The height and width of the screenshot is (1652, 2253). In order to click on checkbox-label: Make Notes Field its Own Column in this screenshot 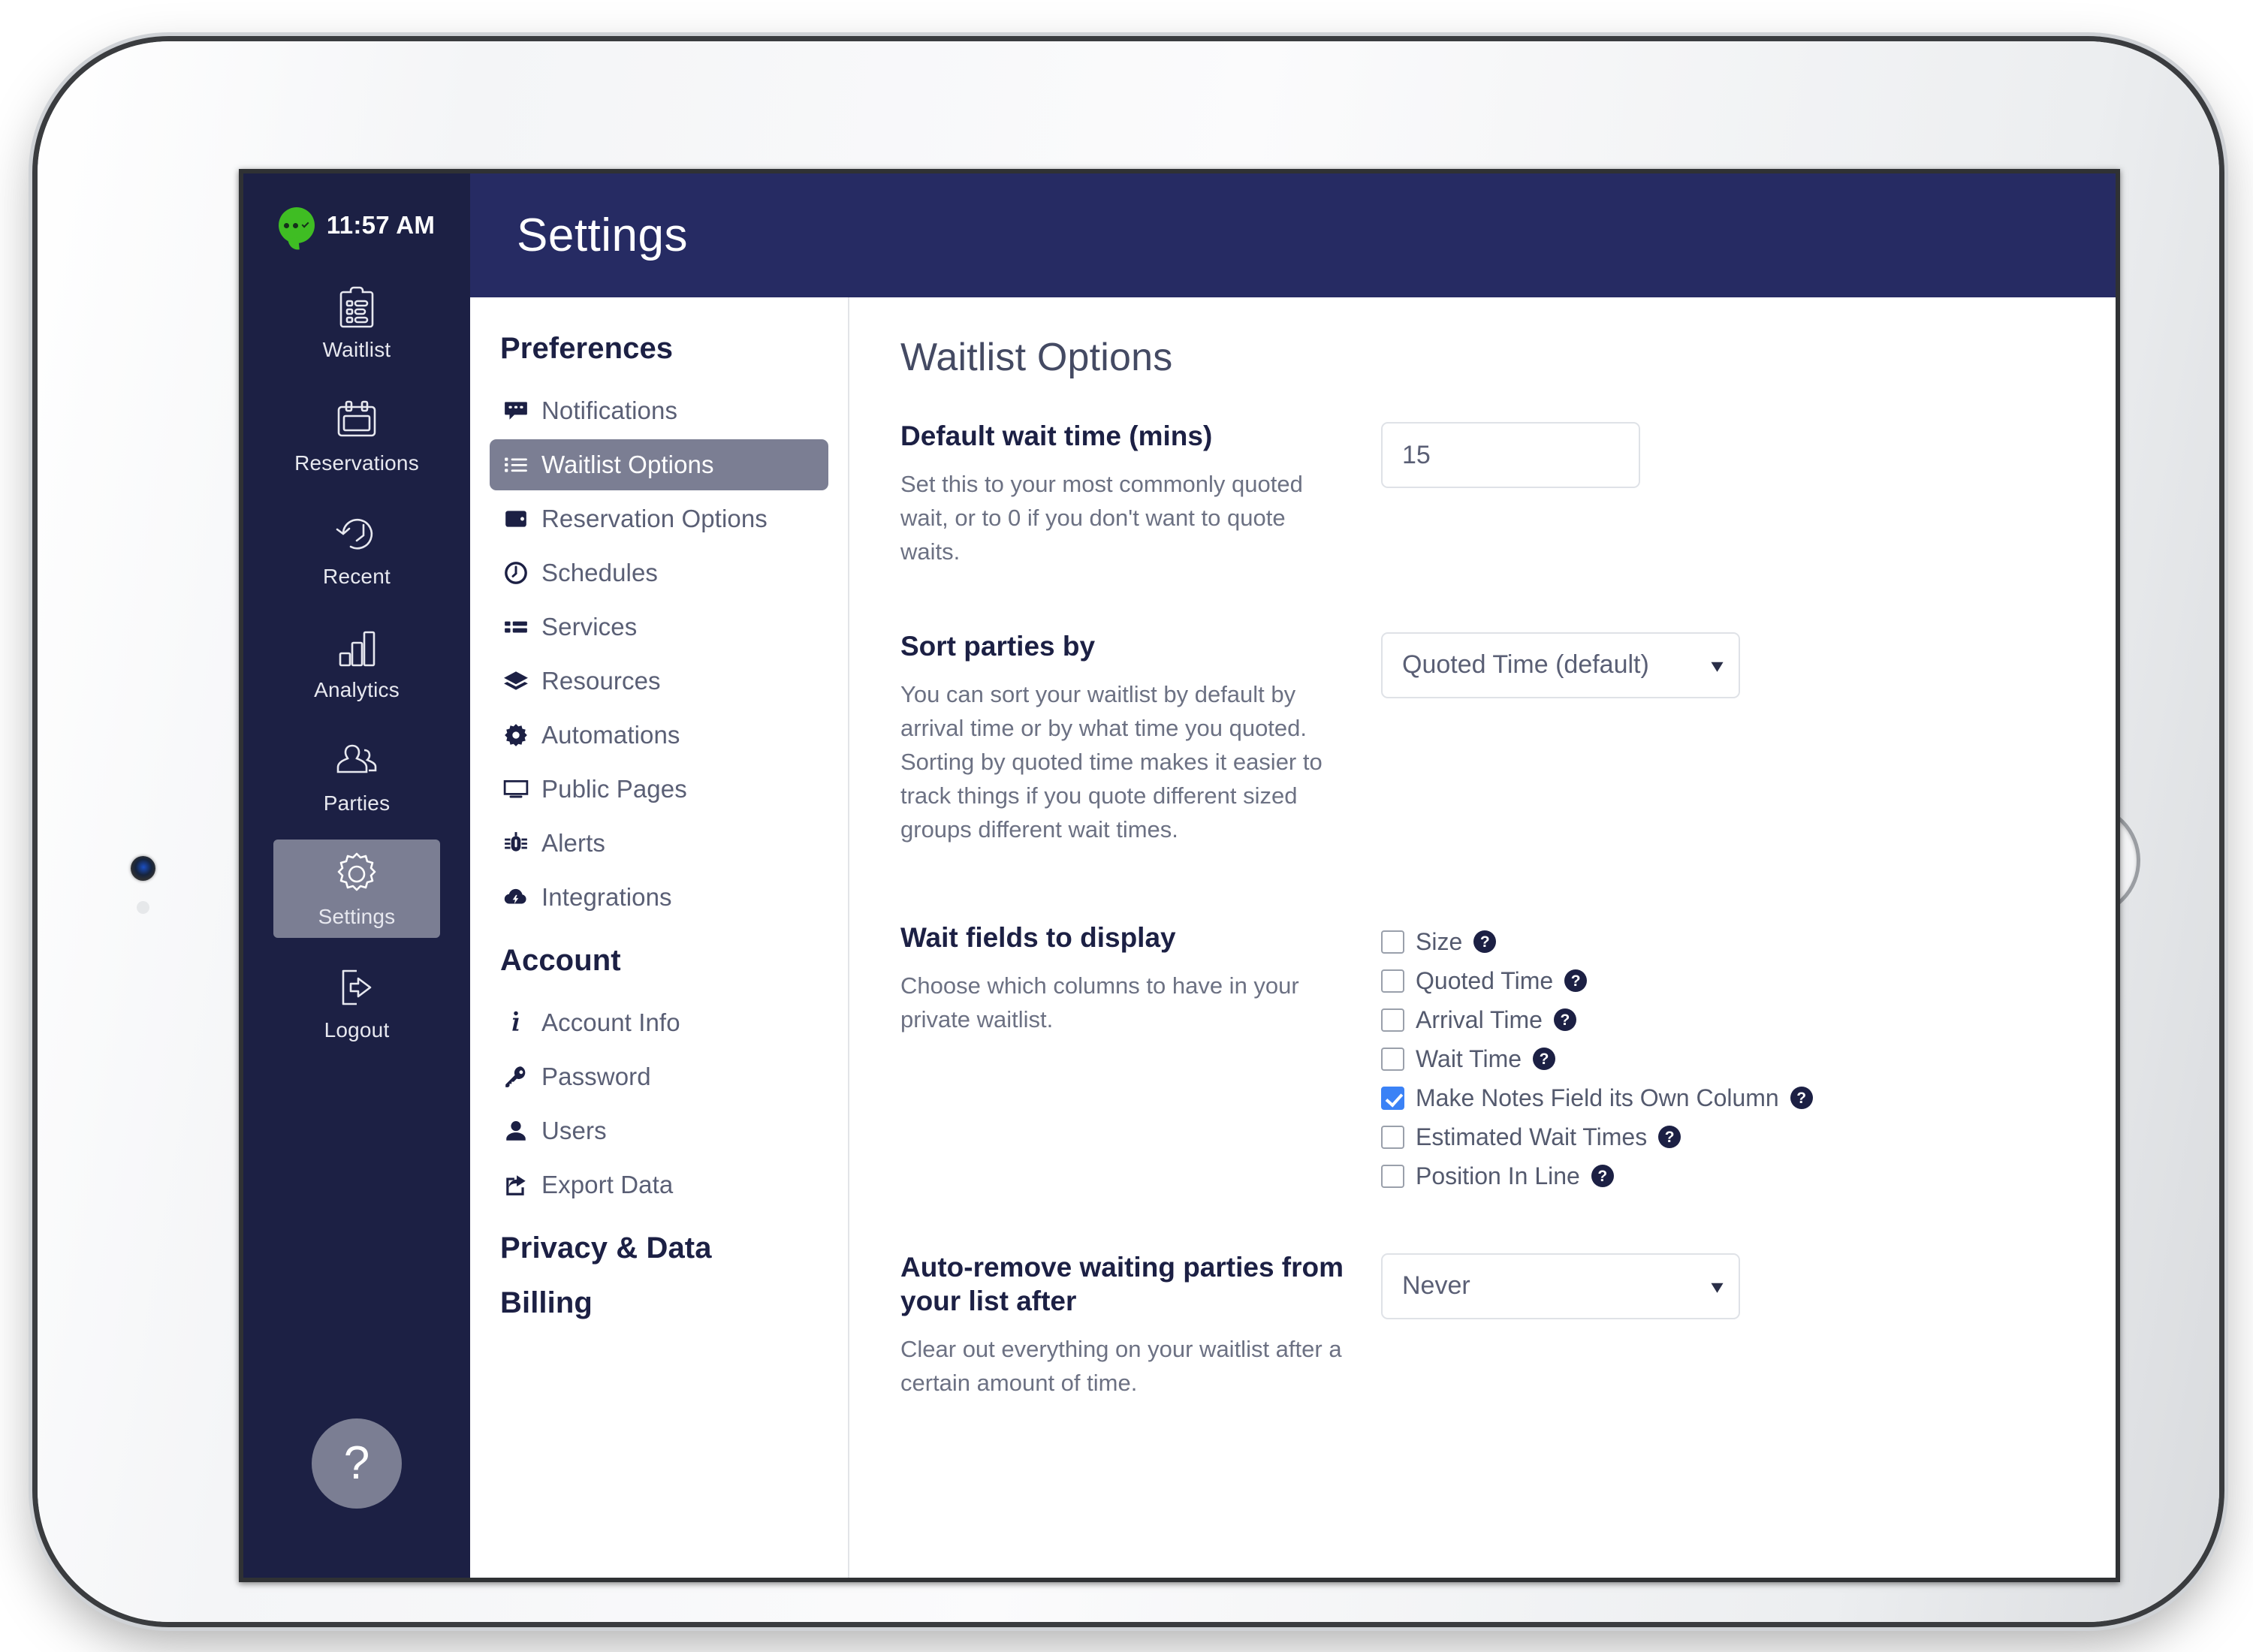, I will do `click(1597, 1097)`.